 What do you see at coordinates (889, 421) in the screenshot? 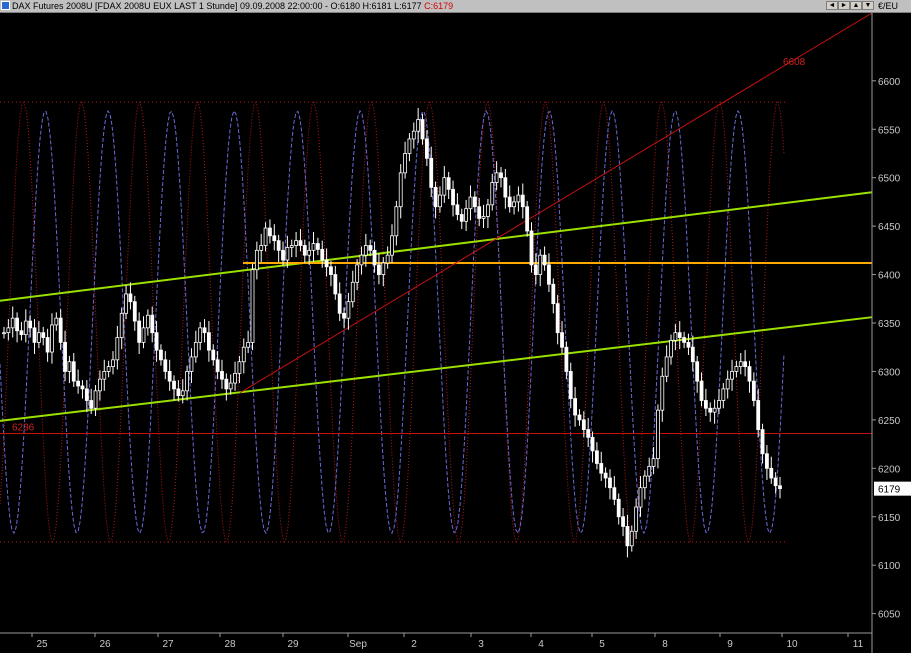
I see `price-tick-label: 6250` at bounding box center [889, 421].